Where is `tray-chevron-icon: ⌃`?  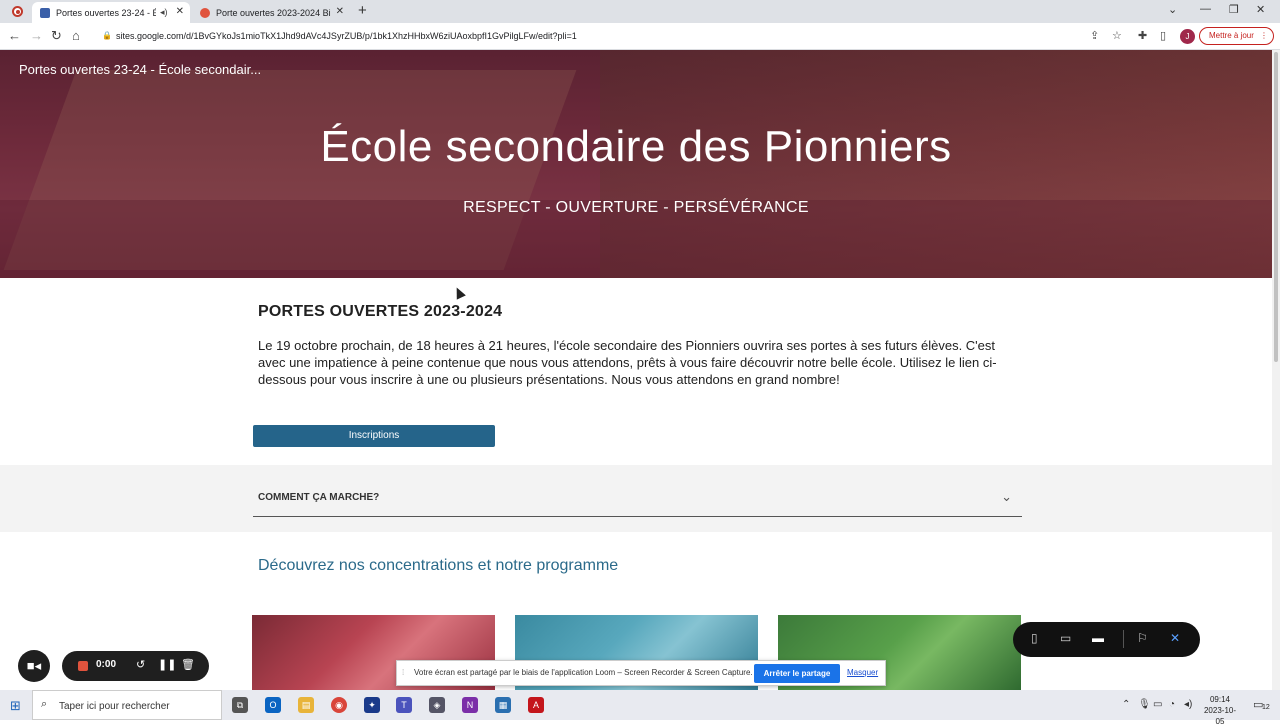 tray-chevron-icon: ⌃ is located at coordinates (1126, 704).